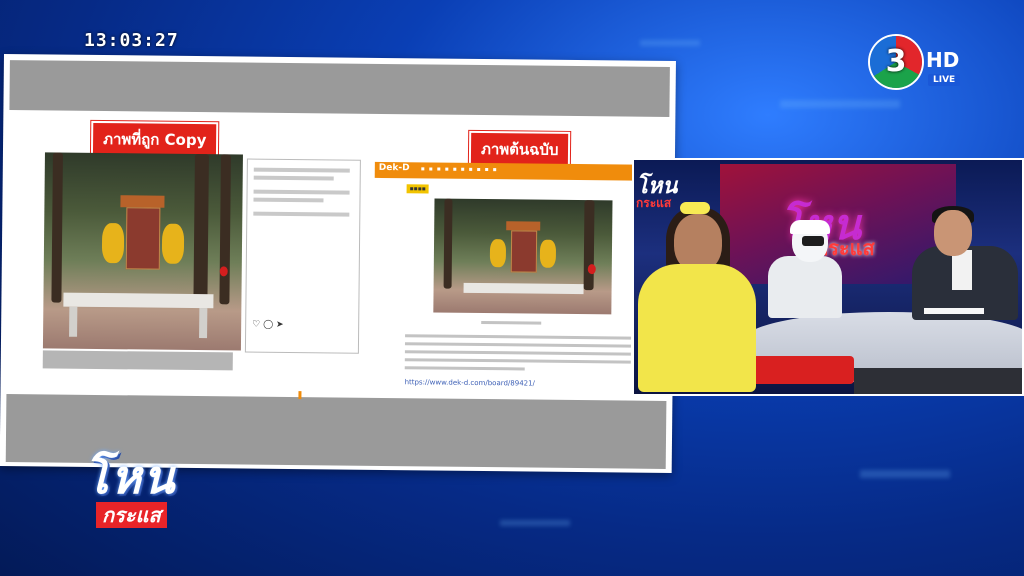  What do you see at coordinates (813, 241) in the screenshot?
I see `dark-visor` at bounding box center [813, 241].